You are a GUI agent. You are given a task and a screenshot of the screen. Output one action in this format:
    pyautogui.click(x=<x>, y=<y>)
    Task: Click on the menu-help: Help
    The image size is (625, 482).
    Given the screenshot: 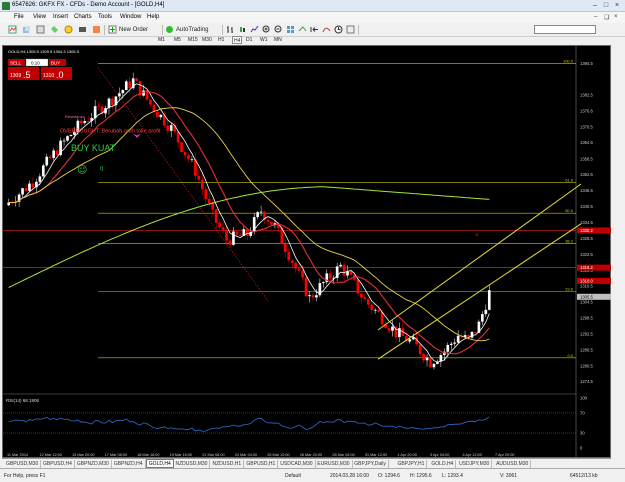 What is the action you would take?
    pyautogui.click(x=153, y=17)
    